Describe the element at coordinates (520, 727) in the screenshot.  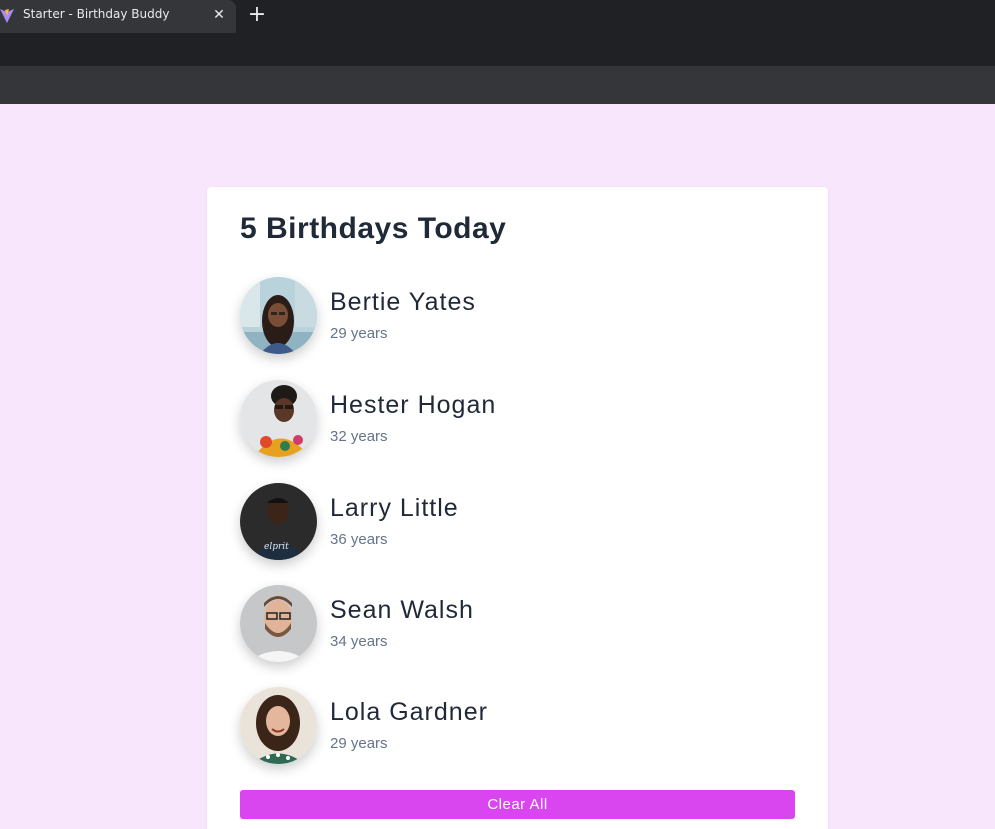
I see `list-item: Lola Gardner 29 years` at that location.